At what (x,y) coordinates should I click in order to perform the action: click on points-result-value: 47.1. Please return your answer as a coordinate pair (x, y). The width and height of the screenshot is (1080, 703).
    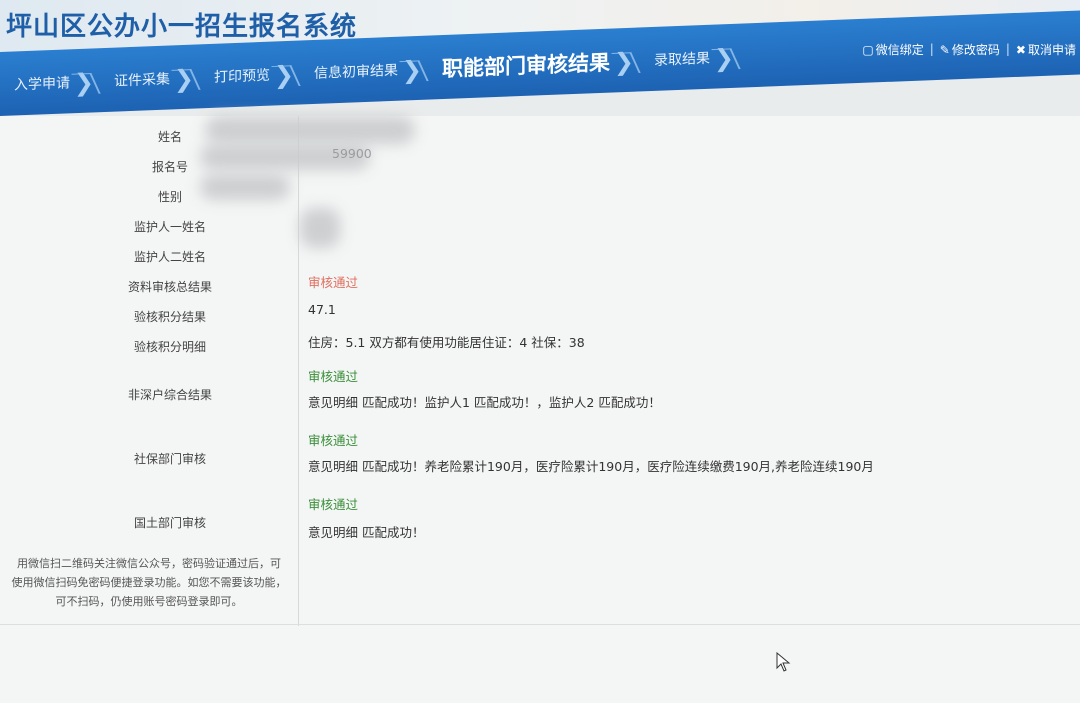
    Looking at the image, I should click on (322, 309).